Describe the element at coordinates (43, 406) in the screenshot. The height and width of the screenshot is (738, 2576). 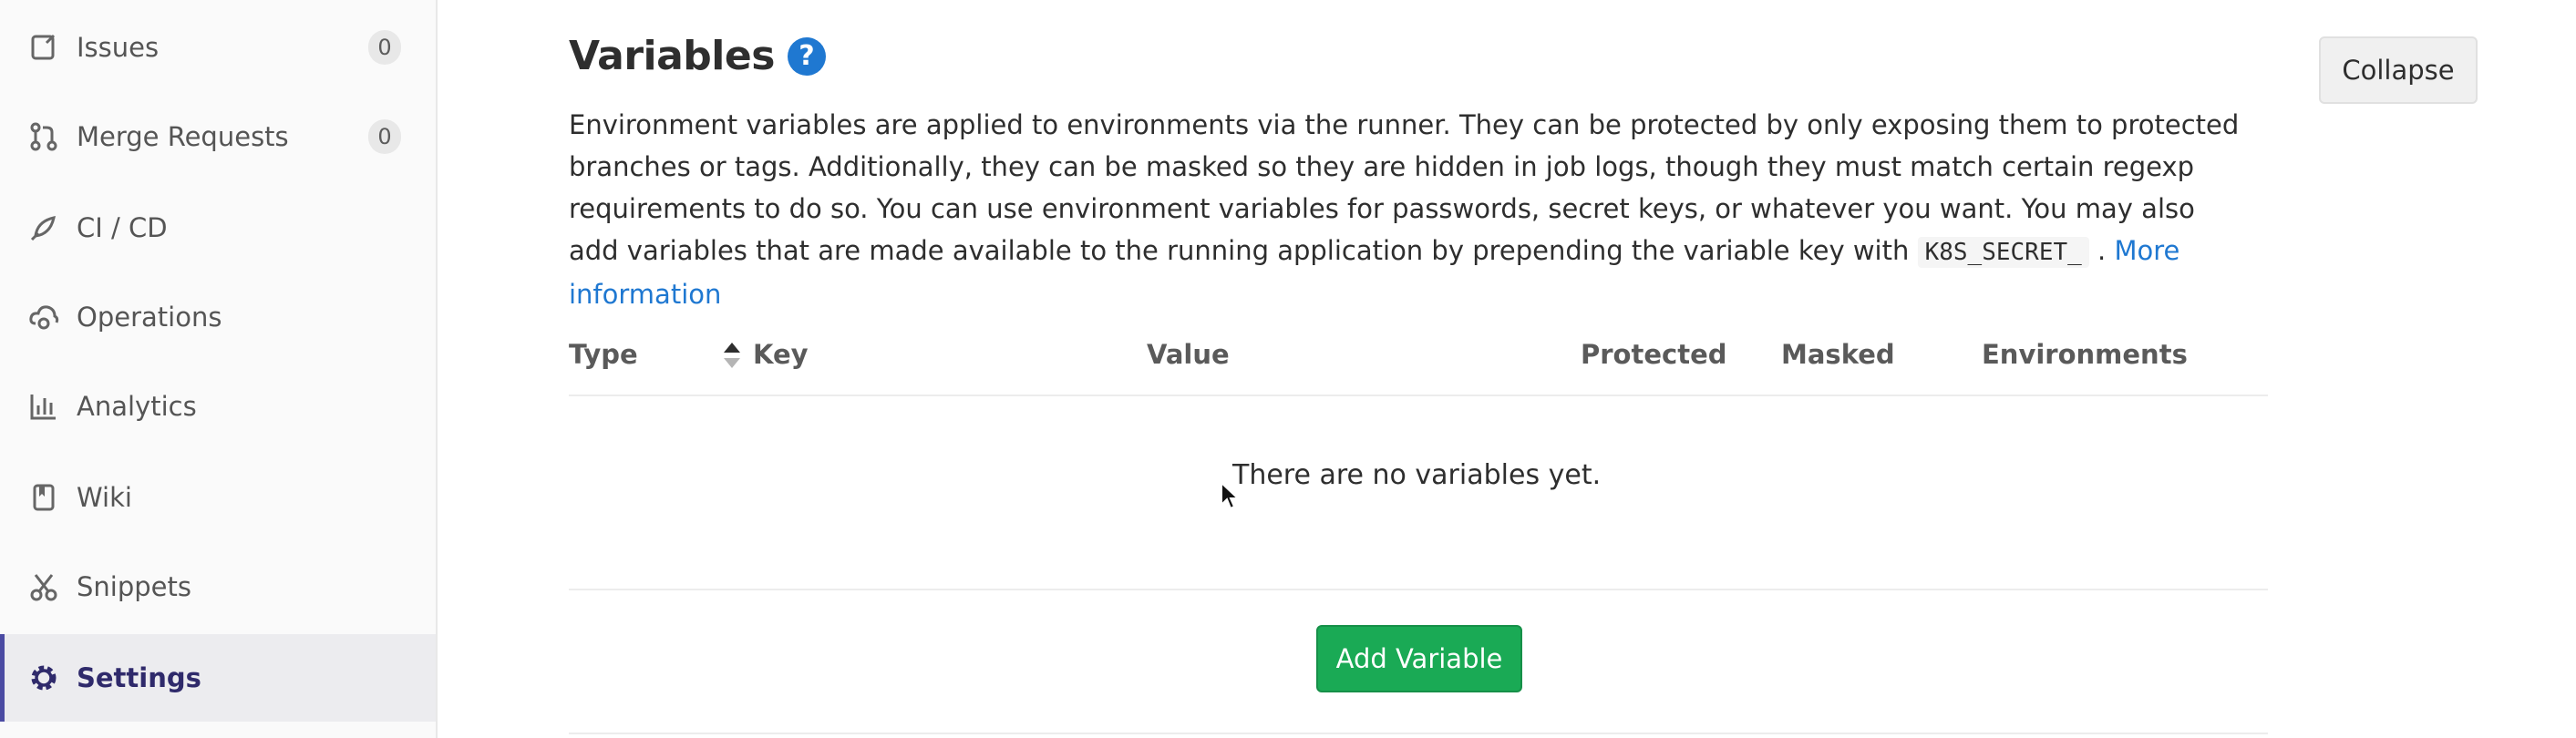
I see `chart-icon` at that location.